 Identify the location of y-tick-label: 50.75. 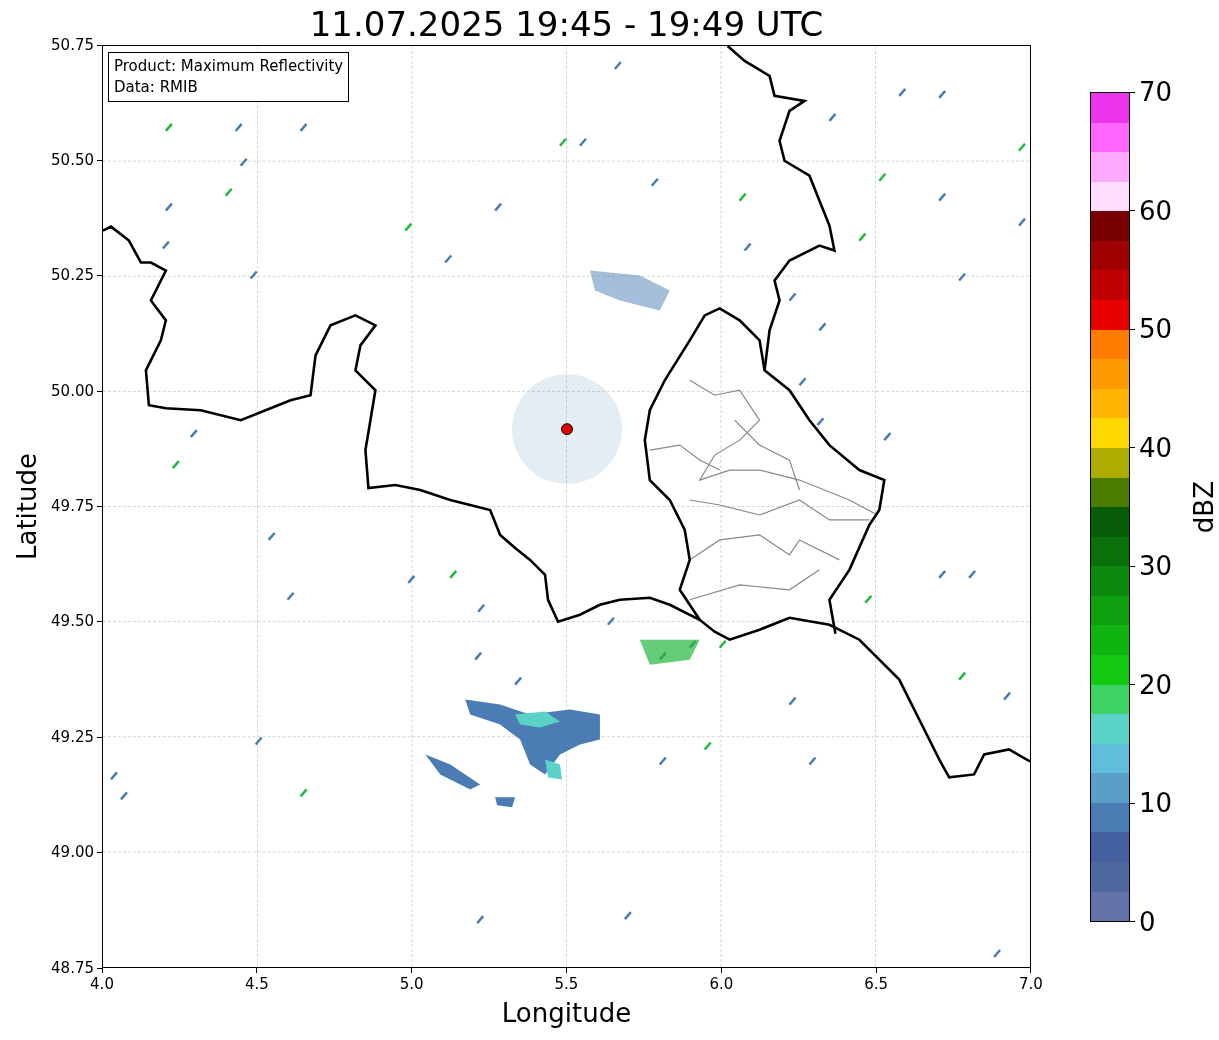
(72, 45).